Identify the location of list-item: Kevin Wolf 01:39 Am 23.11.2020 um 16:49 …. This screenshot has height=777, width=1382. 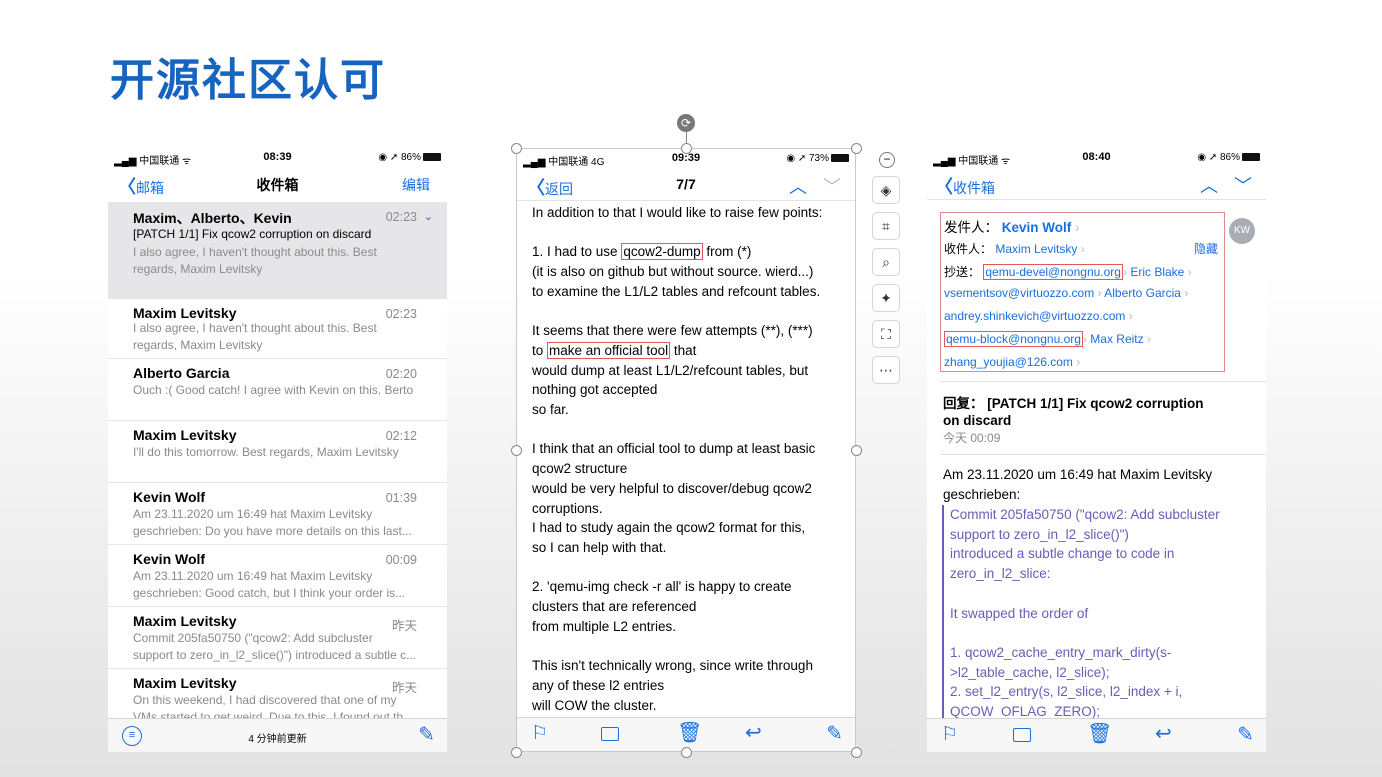
(277, 514).